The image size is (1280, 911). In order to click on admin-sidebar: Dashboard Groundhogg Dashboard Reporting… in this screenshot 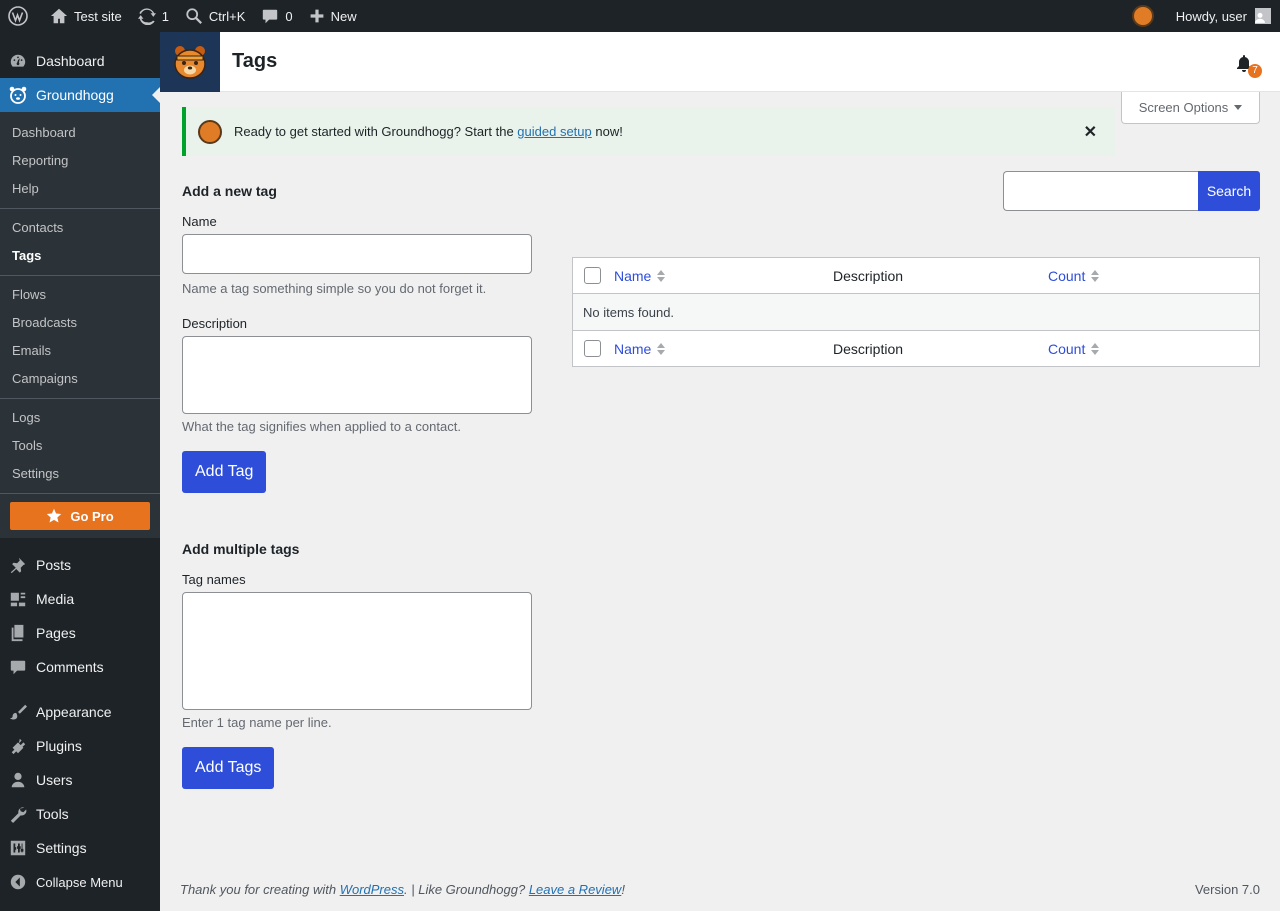, I will do `click(80, 471)`.